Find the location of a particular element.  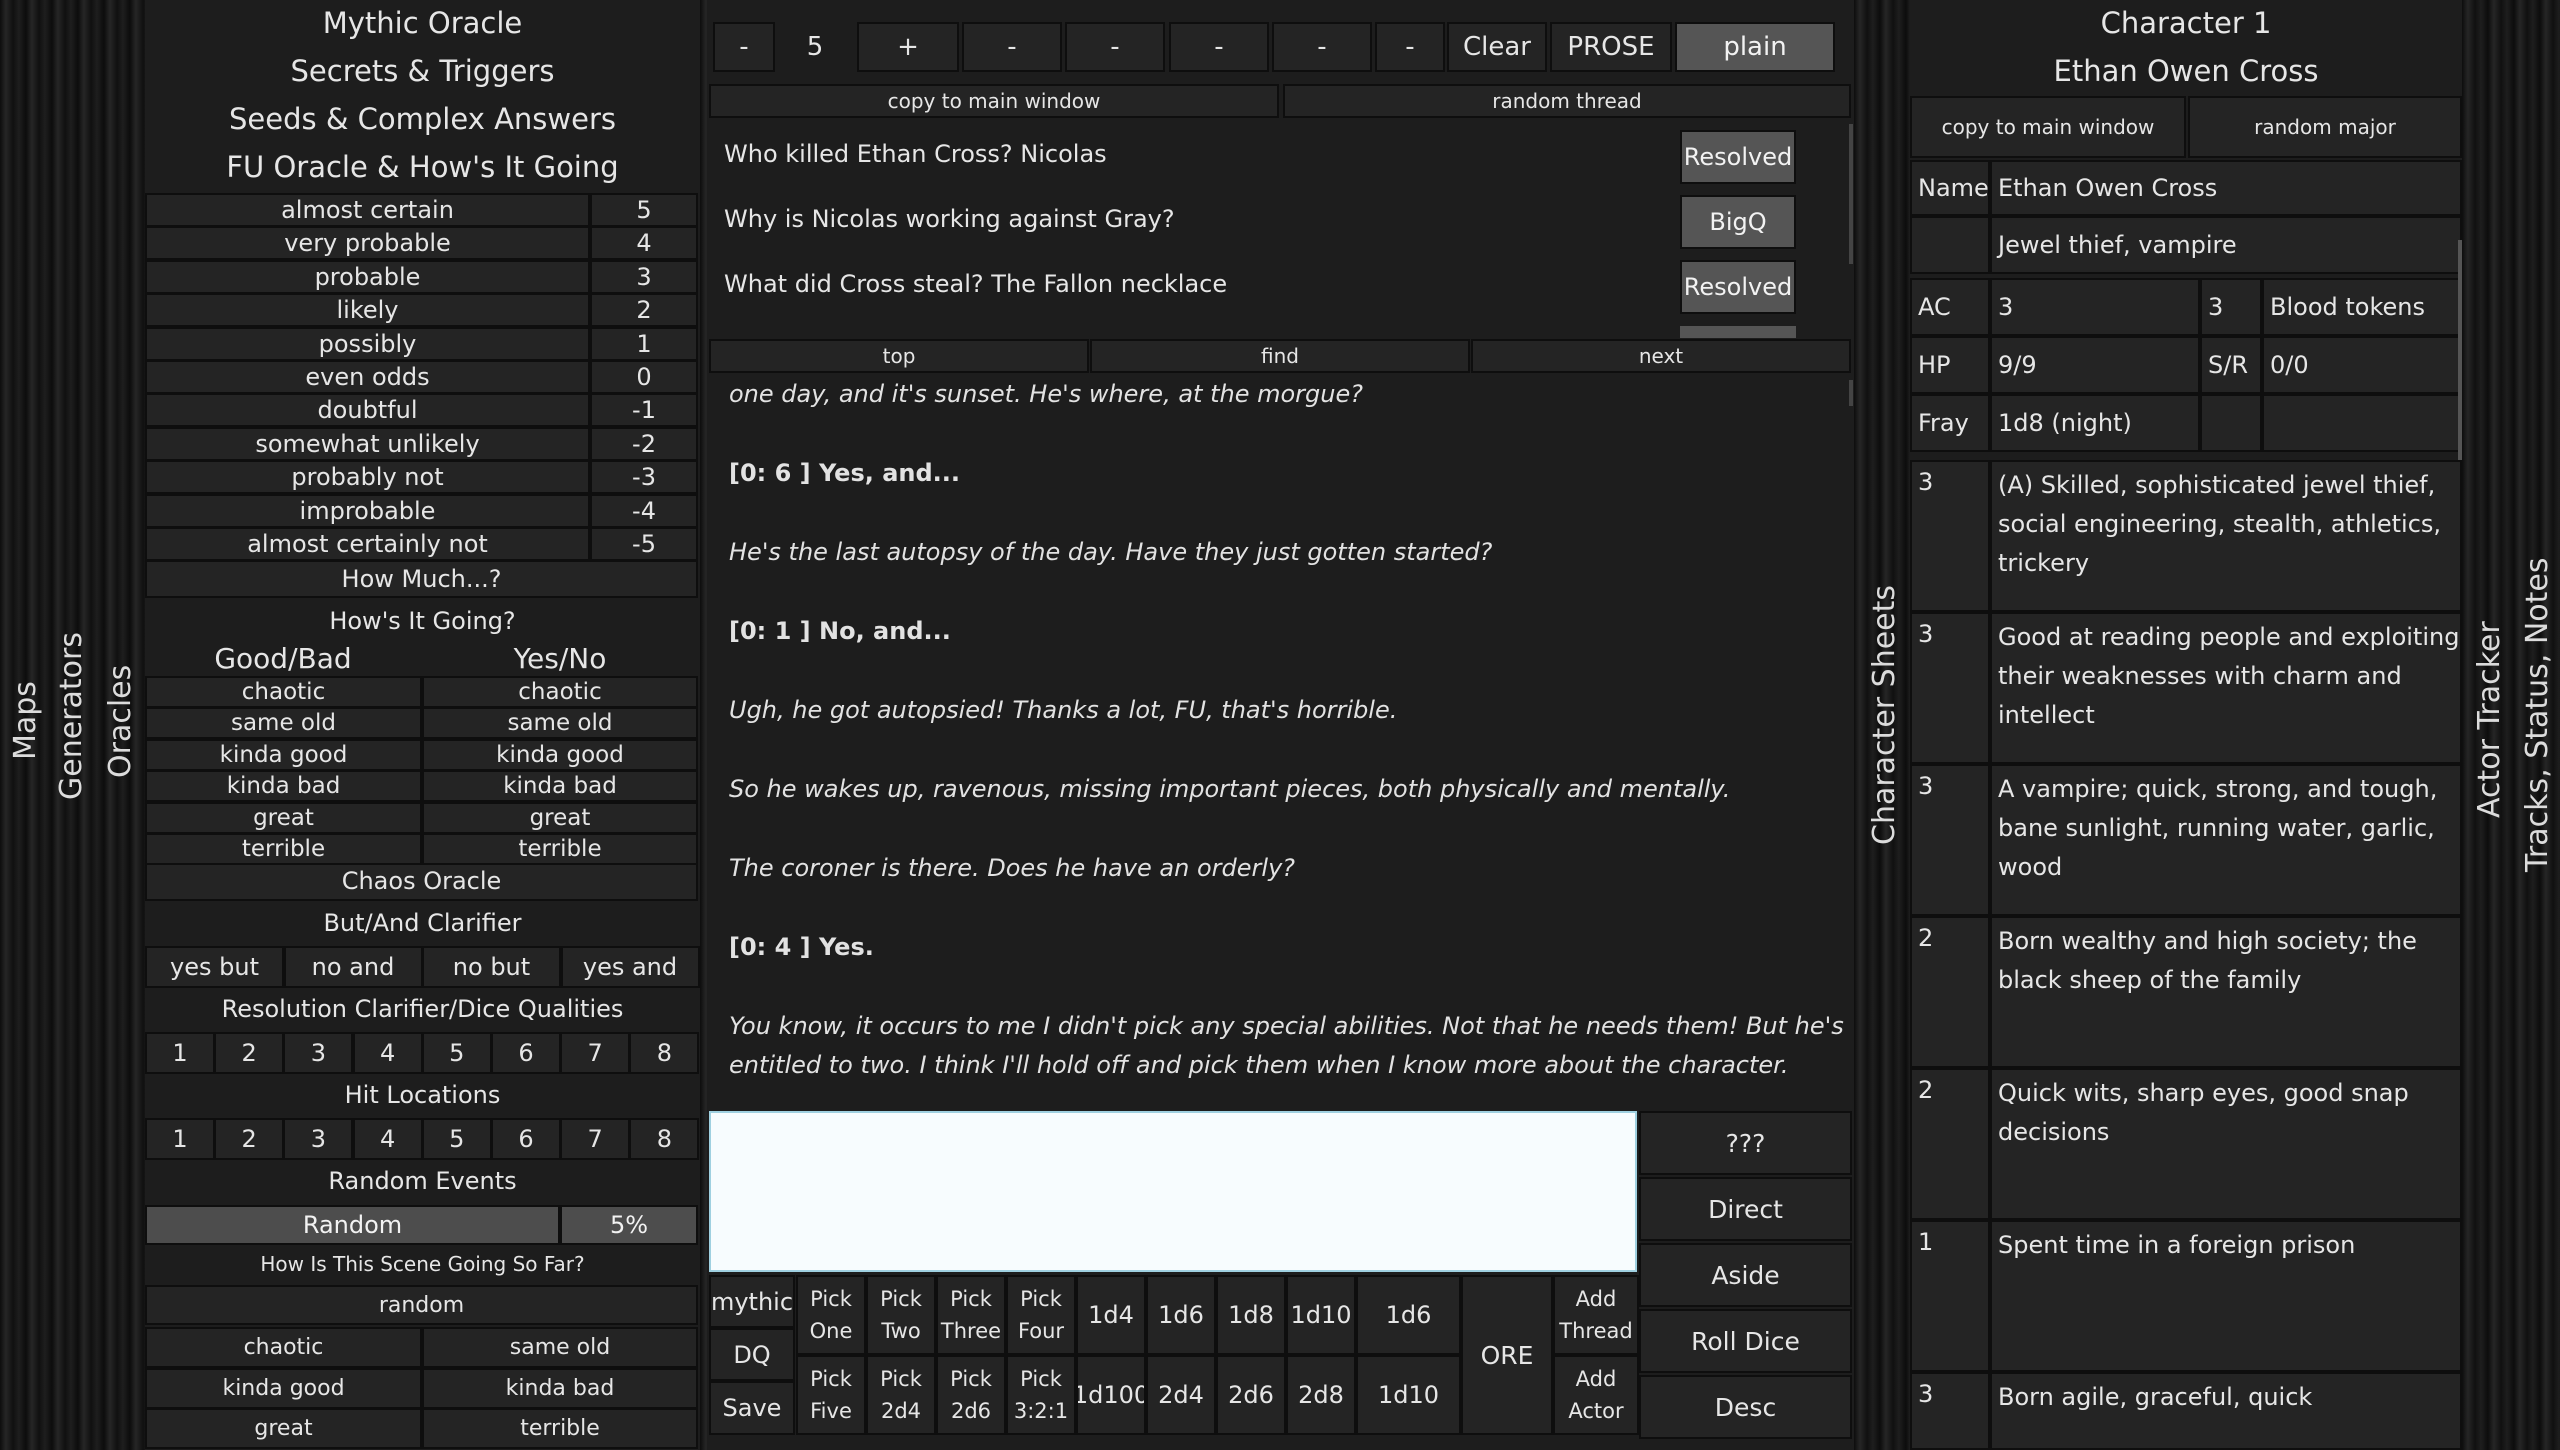

tab-oracles: Oracles is located at coordinates (120, 721).